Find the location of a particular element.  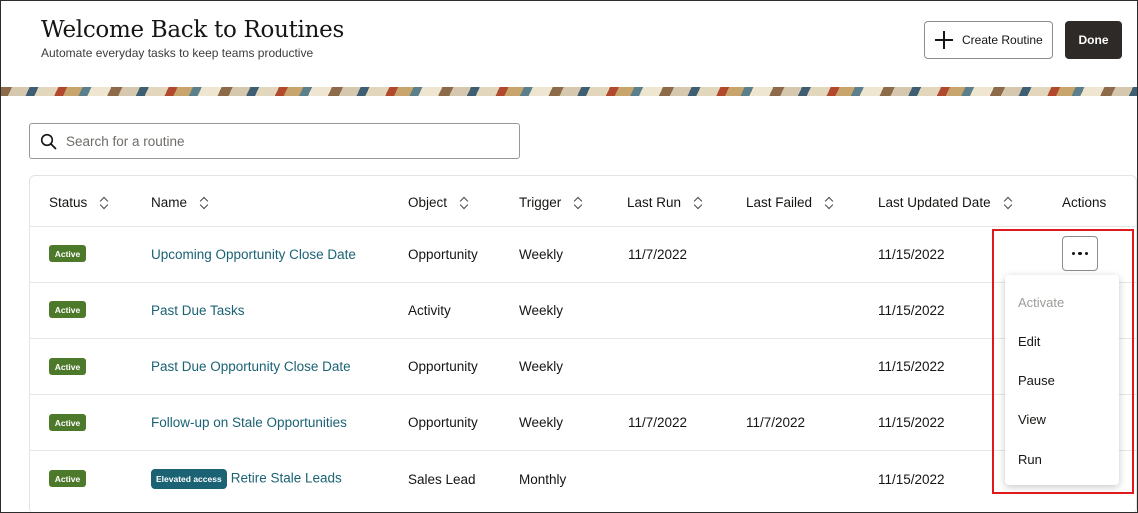

elevated-access-badge: Elevated access is located at coordinates (189, 479).